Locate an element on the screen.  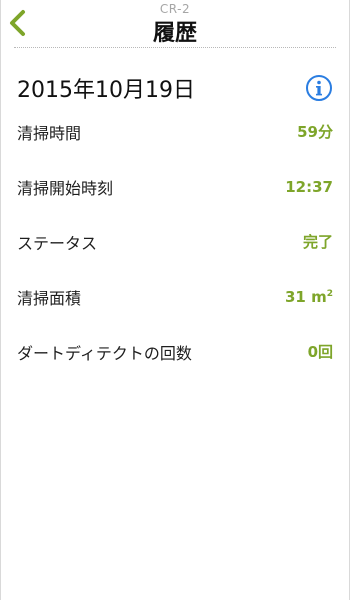
info-icon is located at coordinates (319, 88).